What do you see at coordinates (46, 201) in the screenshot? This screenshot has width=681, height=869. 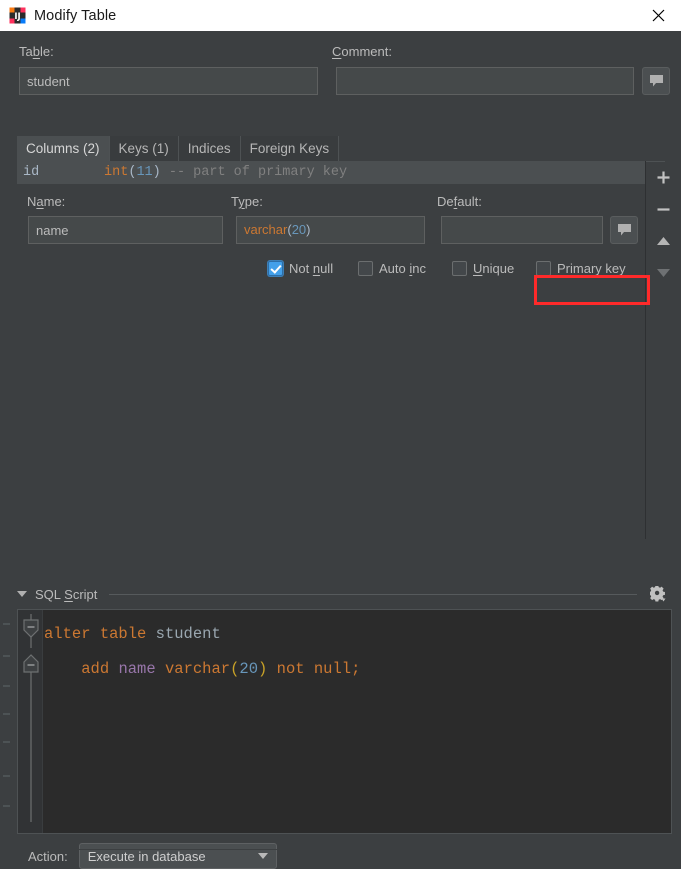 I see `name-label: Name:` at bounding box center [46, 201].